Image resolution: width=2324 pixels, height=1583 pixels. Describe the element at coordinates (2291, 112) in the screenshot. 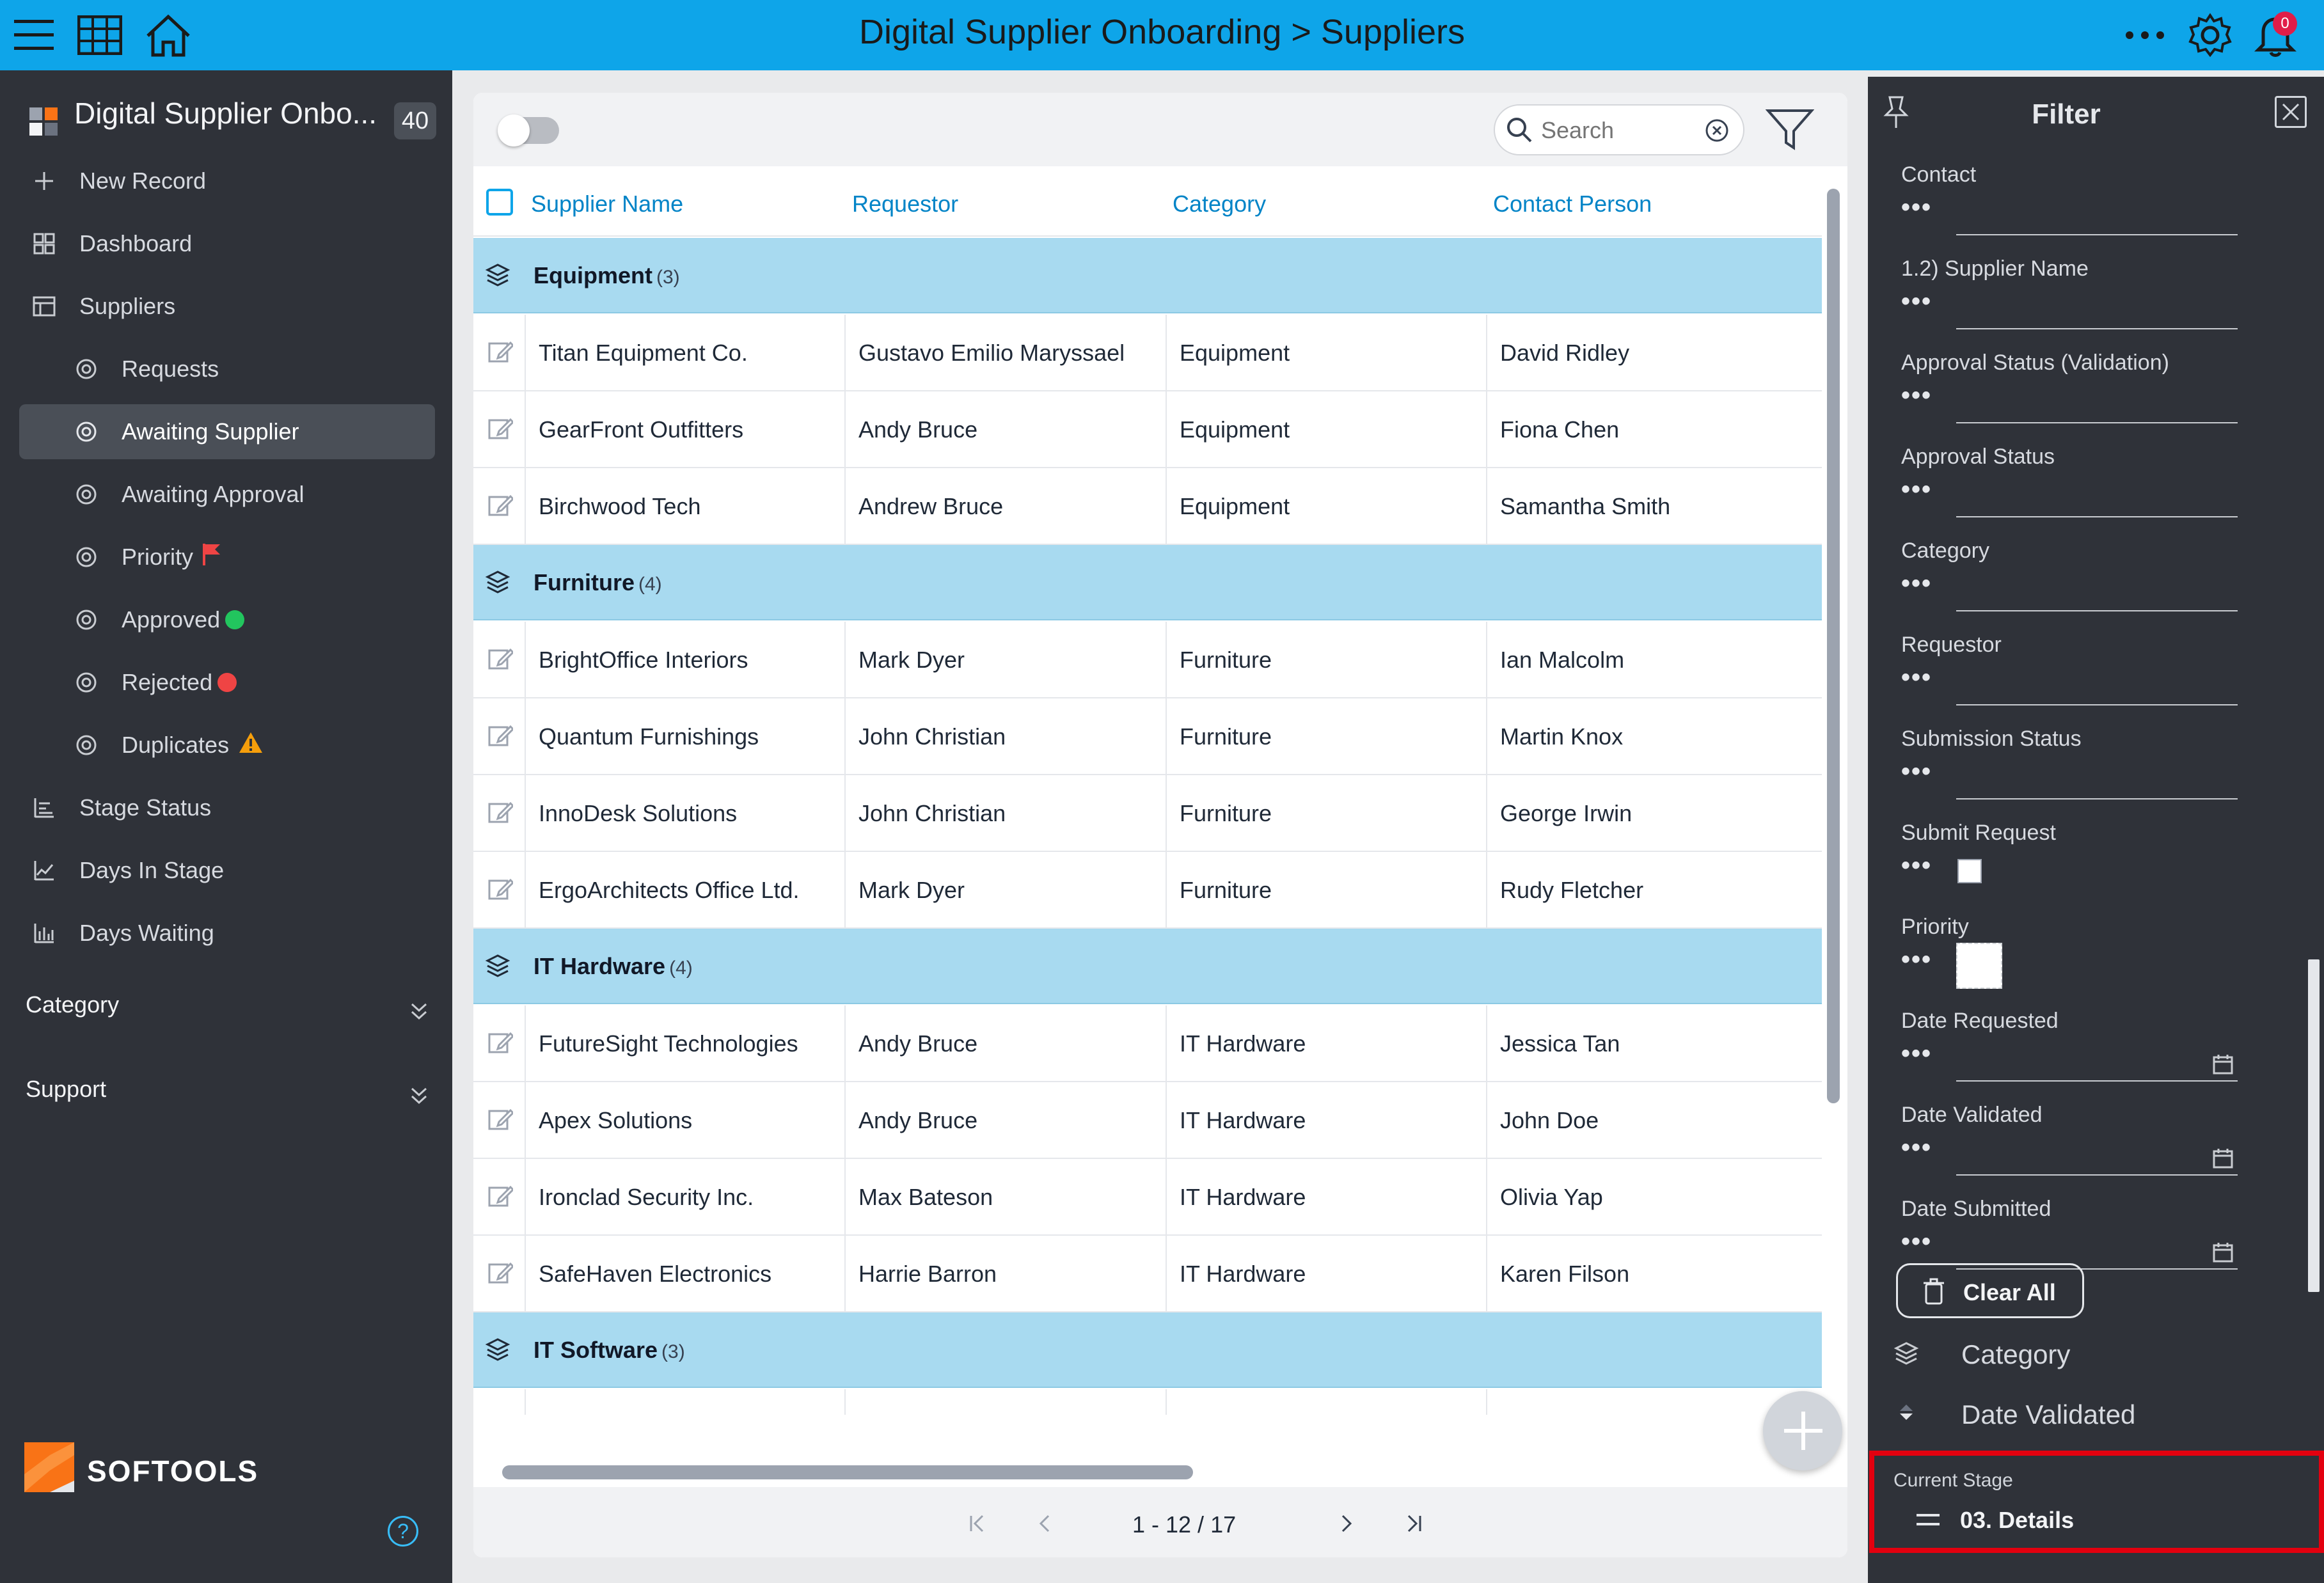

I see `close-filter-icon` at that location.